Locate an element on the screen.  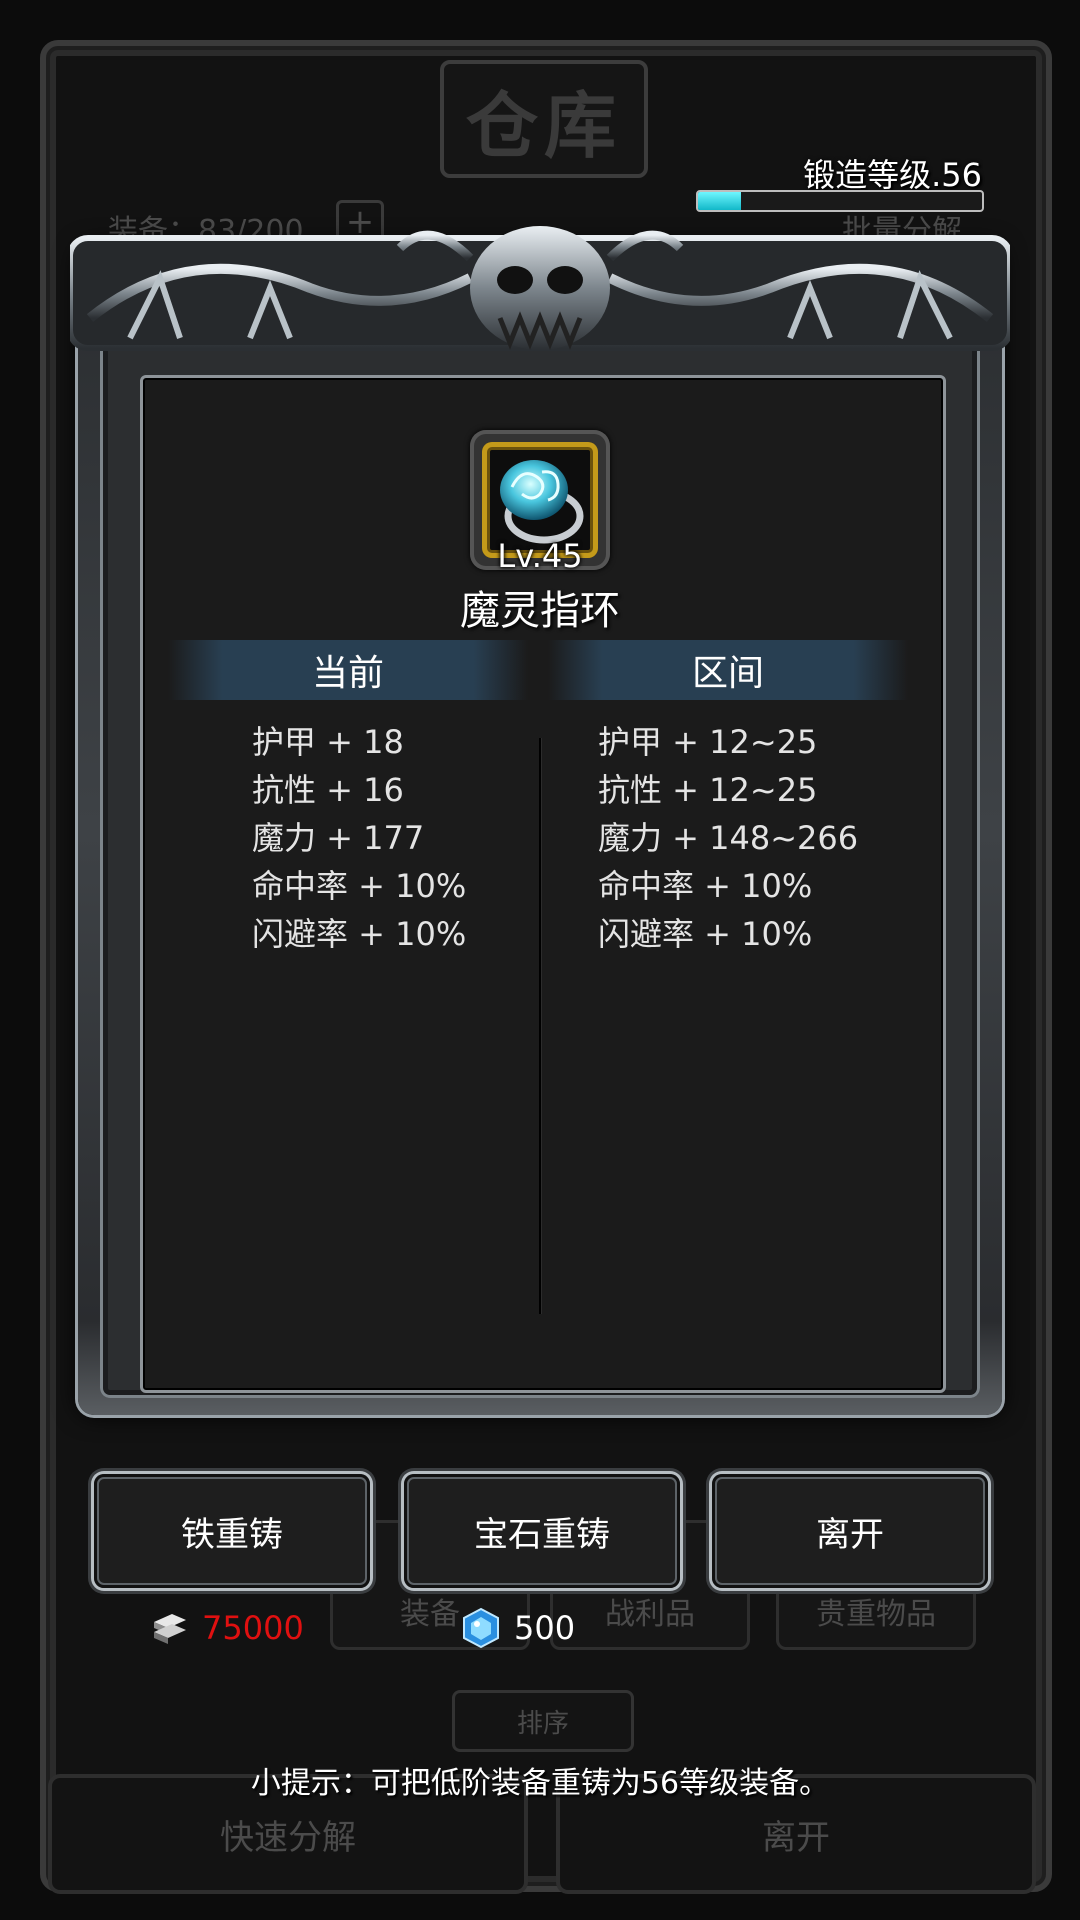
current-stat-magic: 魔力 + 177 is located at coordinates (338, 838).